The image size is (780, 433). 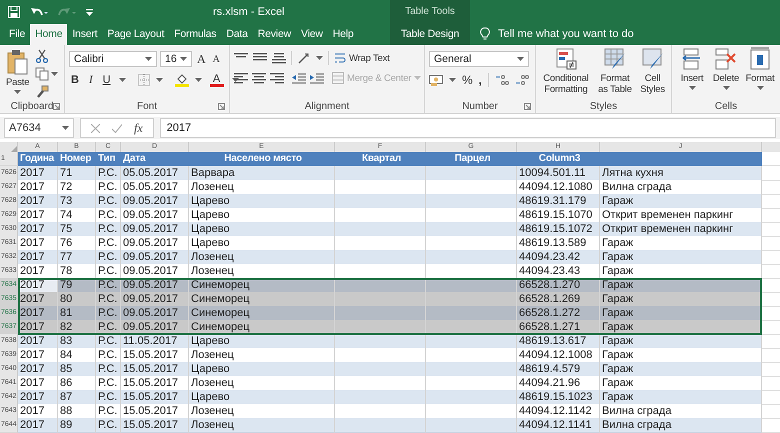 What do you see at coordinates (17, 62) in the screenshot?
I see `clipboard-icon` at bounding box center [17, 62].